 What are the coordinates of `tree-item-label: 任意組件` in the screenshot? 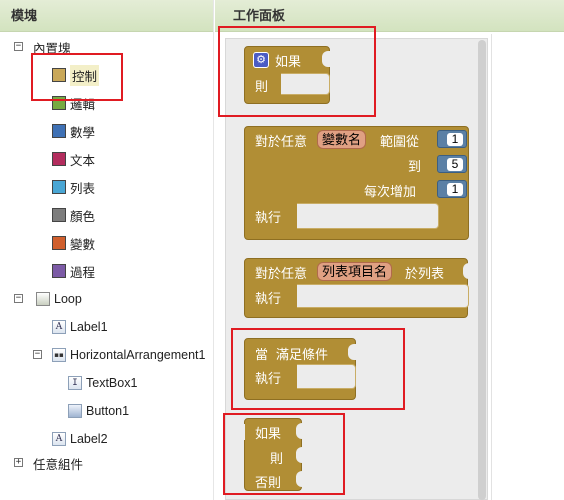 It's located at (58, 464).